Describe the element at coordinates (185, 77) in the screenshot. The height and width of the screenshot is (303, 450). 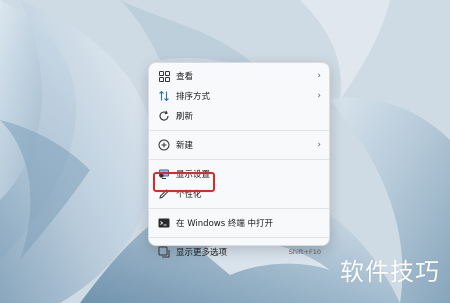
I see `menu-item-label: 查看` at that location.